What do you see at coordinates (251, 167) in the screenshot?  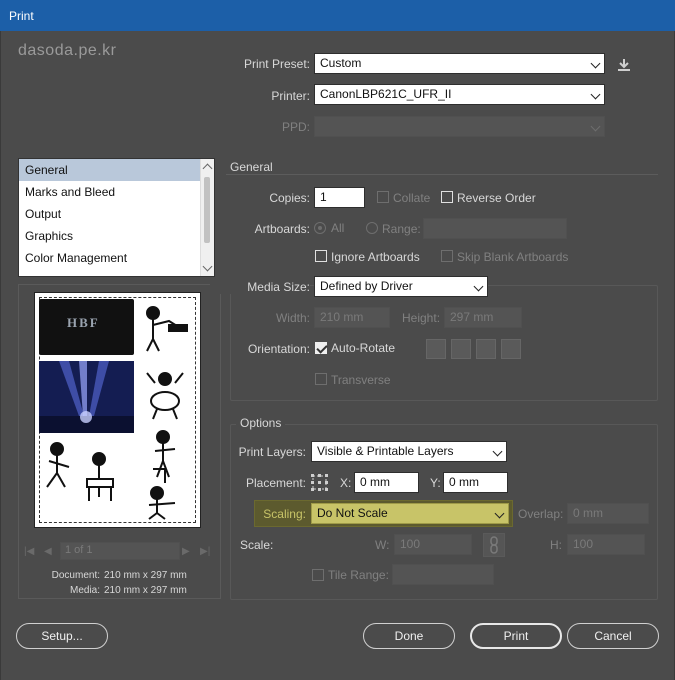 I see `general-section-title: General` at bounding box center [251, 167].